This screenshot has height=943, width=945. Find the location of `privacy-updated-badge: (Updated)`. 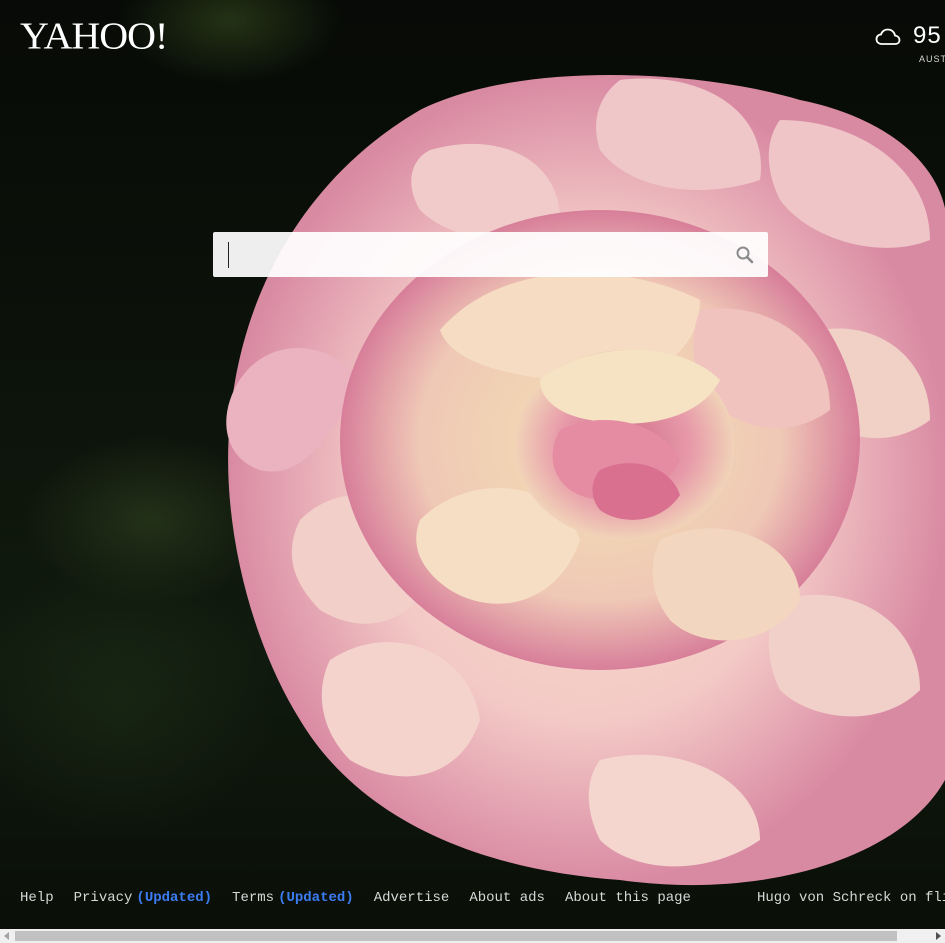

privacy-updated-badge: (Updated) is located at coordinates (174, 898).